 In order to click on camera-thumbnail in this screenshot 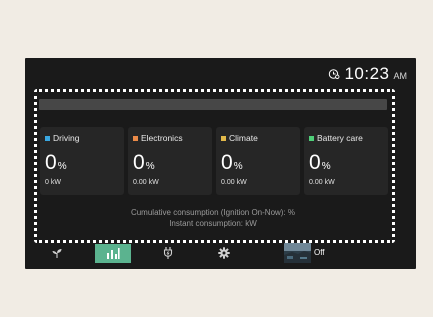, I will do `click(297, 253)`.